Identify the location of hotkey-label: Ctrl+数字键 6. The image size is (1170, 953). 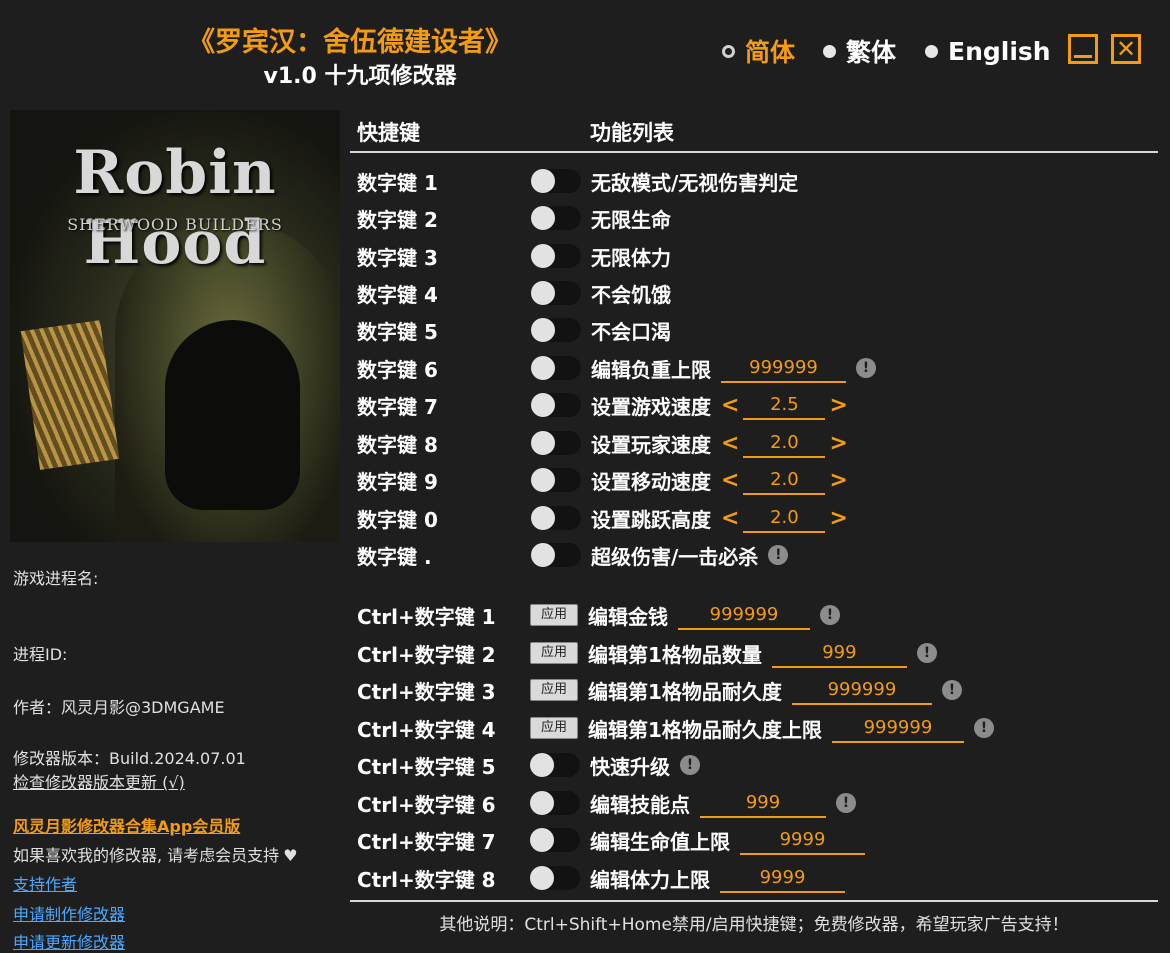
(426, 804).